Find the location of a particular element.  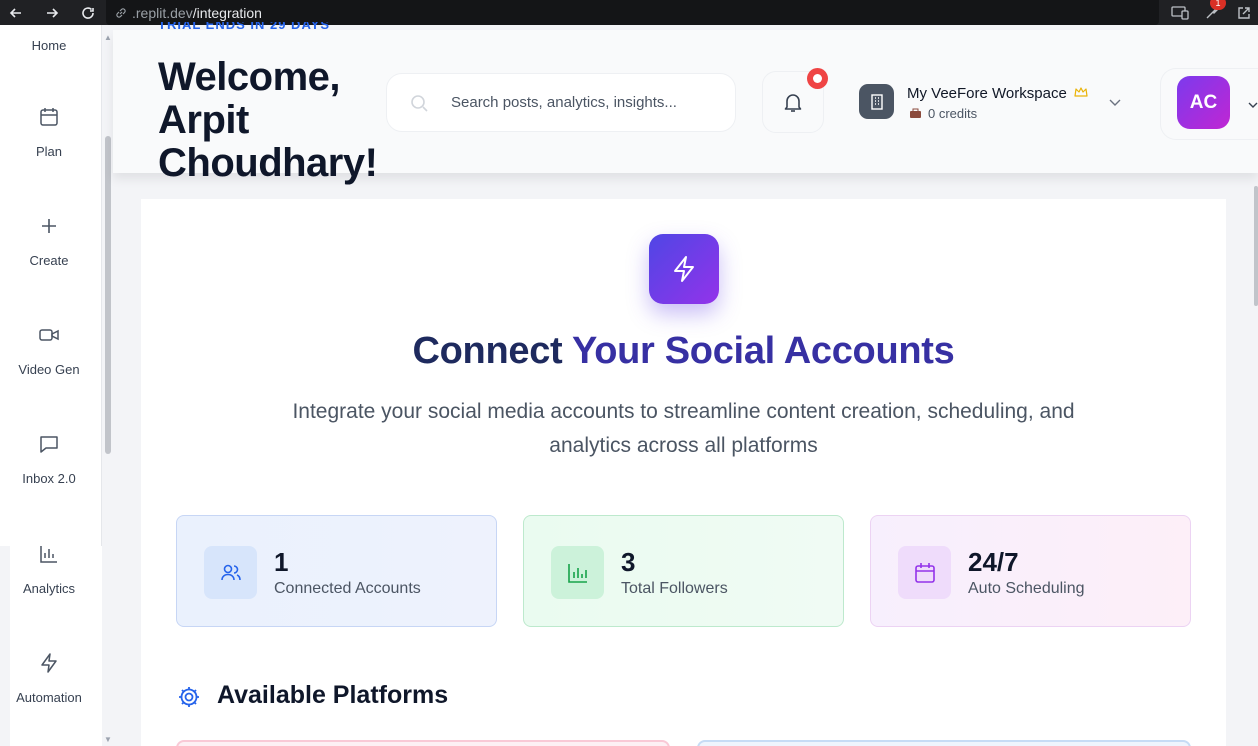

workspace-chevron-down-icon is located at coordinates (1115, 103).